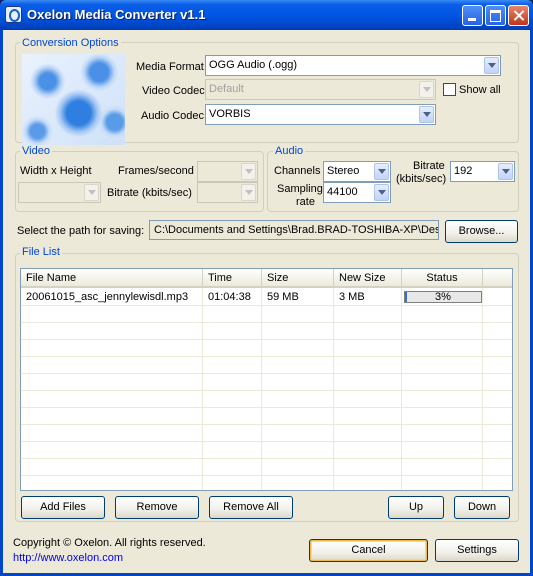 The height and width of the screenshot is (576, 533). I want to click on app-icon, so click(13, 14).